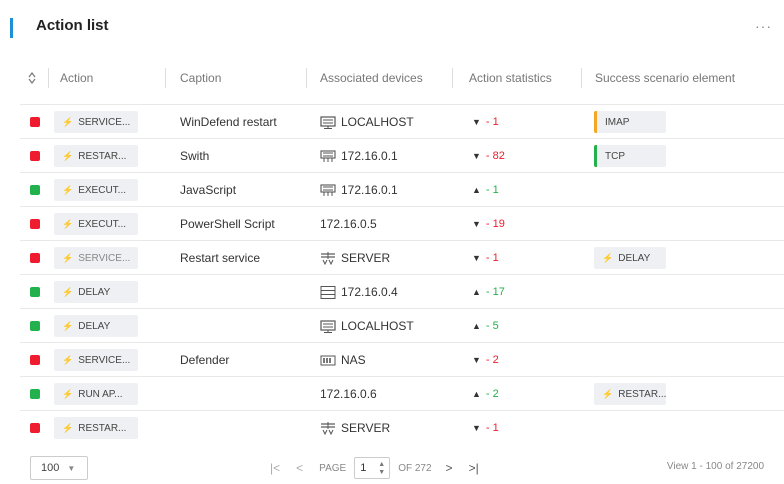 The image size is (784, 484). I want to click on device-label: 172.16.0.6, so click(348, 394).